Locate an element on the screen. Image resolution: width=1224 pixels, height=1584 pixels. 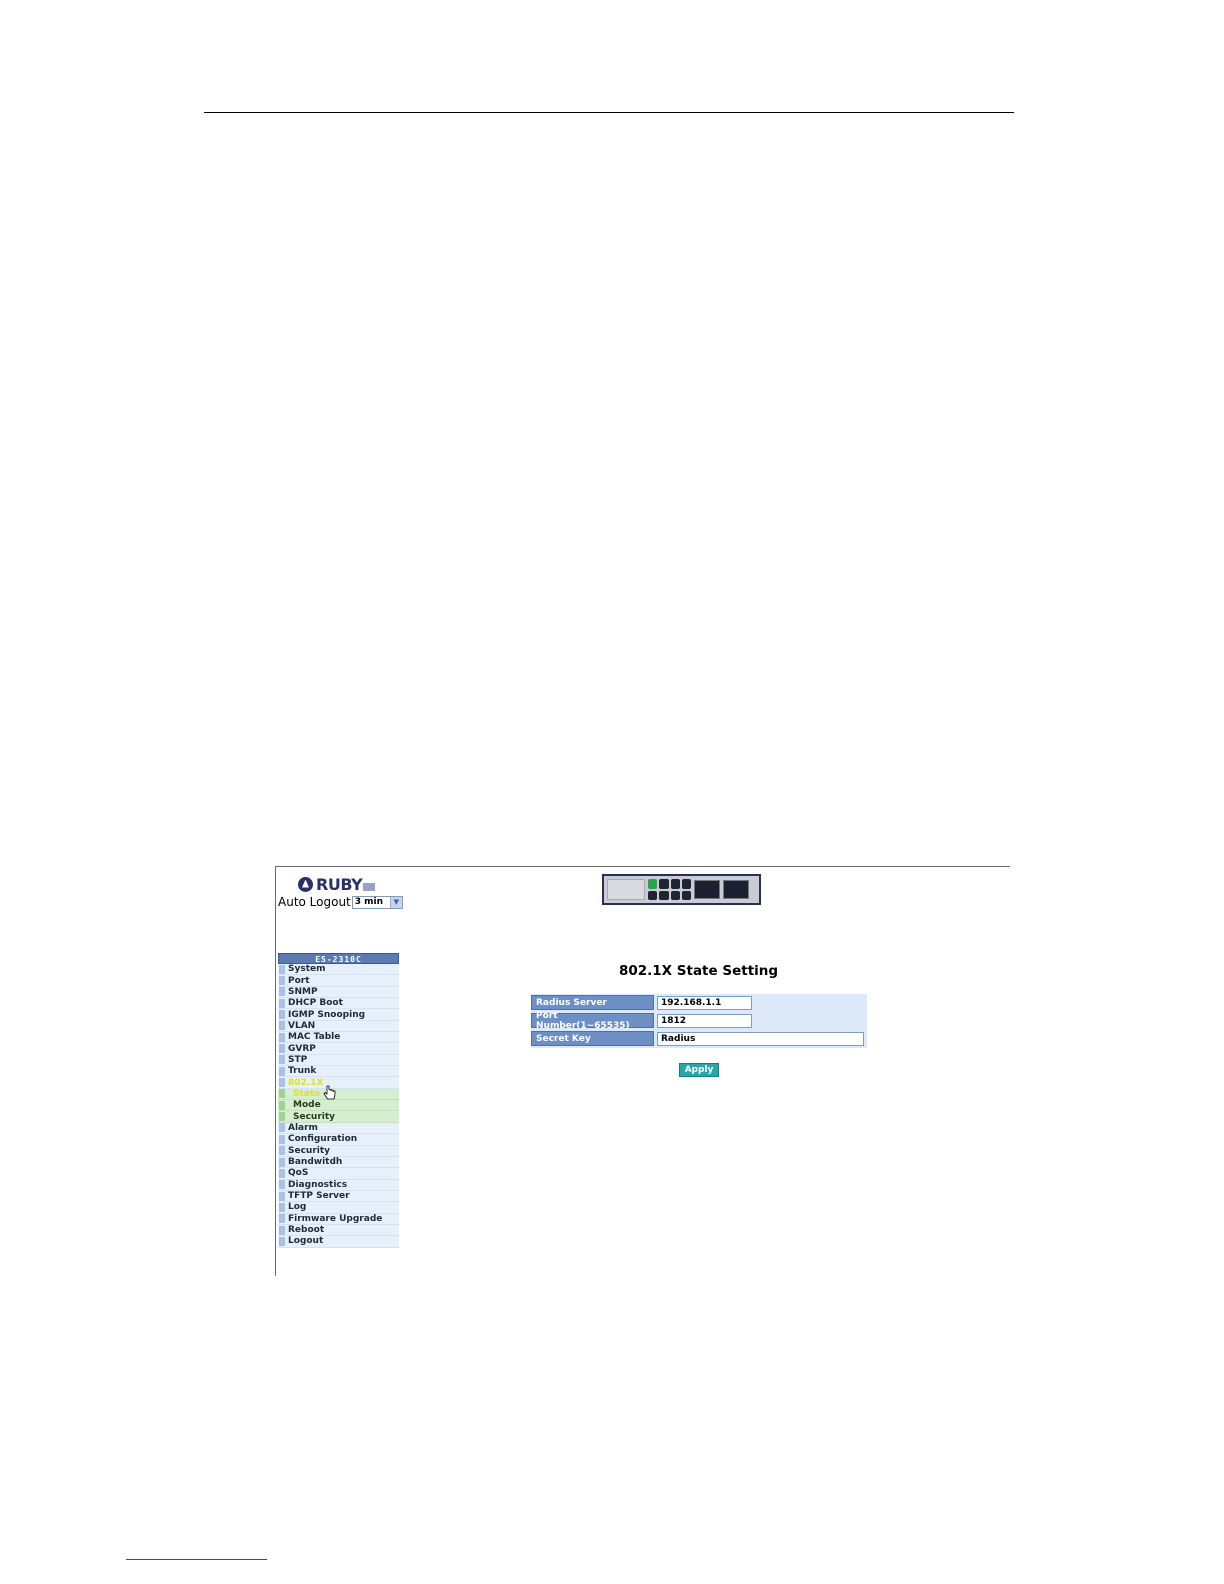
sidebar-item-label: 802.1X is located at coordinates (306, 1082).